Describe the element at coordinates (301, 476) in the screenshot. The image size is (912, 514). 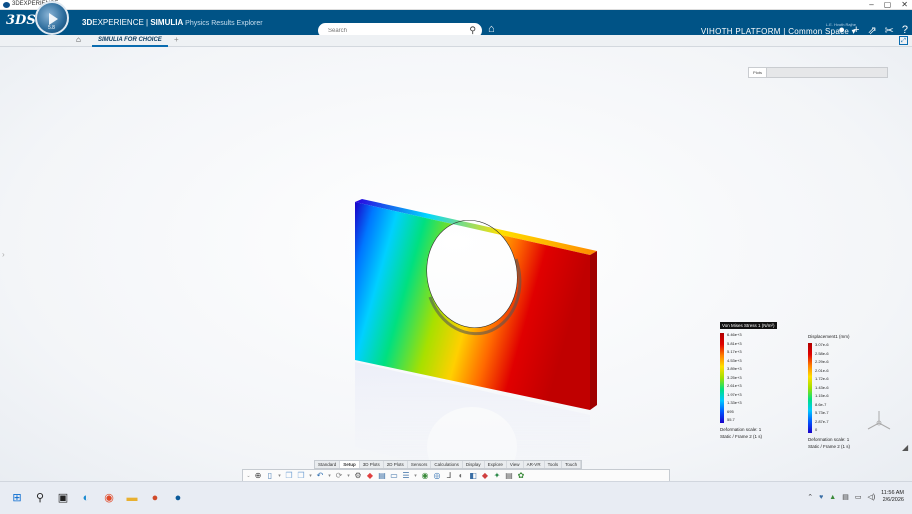
I see `paste-icon: ❐` at that location.